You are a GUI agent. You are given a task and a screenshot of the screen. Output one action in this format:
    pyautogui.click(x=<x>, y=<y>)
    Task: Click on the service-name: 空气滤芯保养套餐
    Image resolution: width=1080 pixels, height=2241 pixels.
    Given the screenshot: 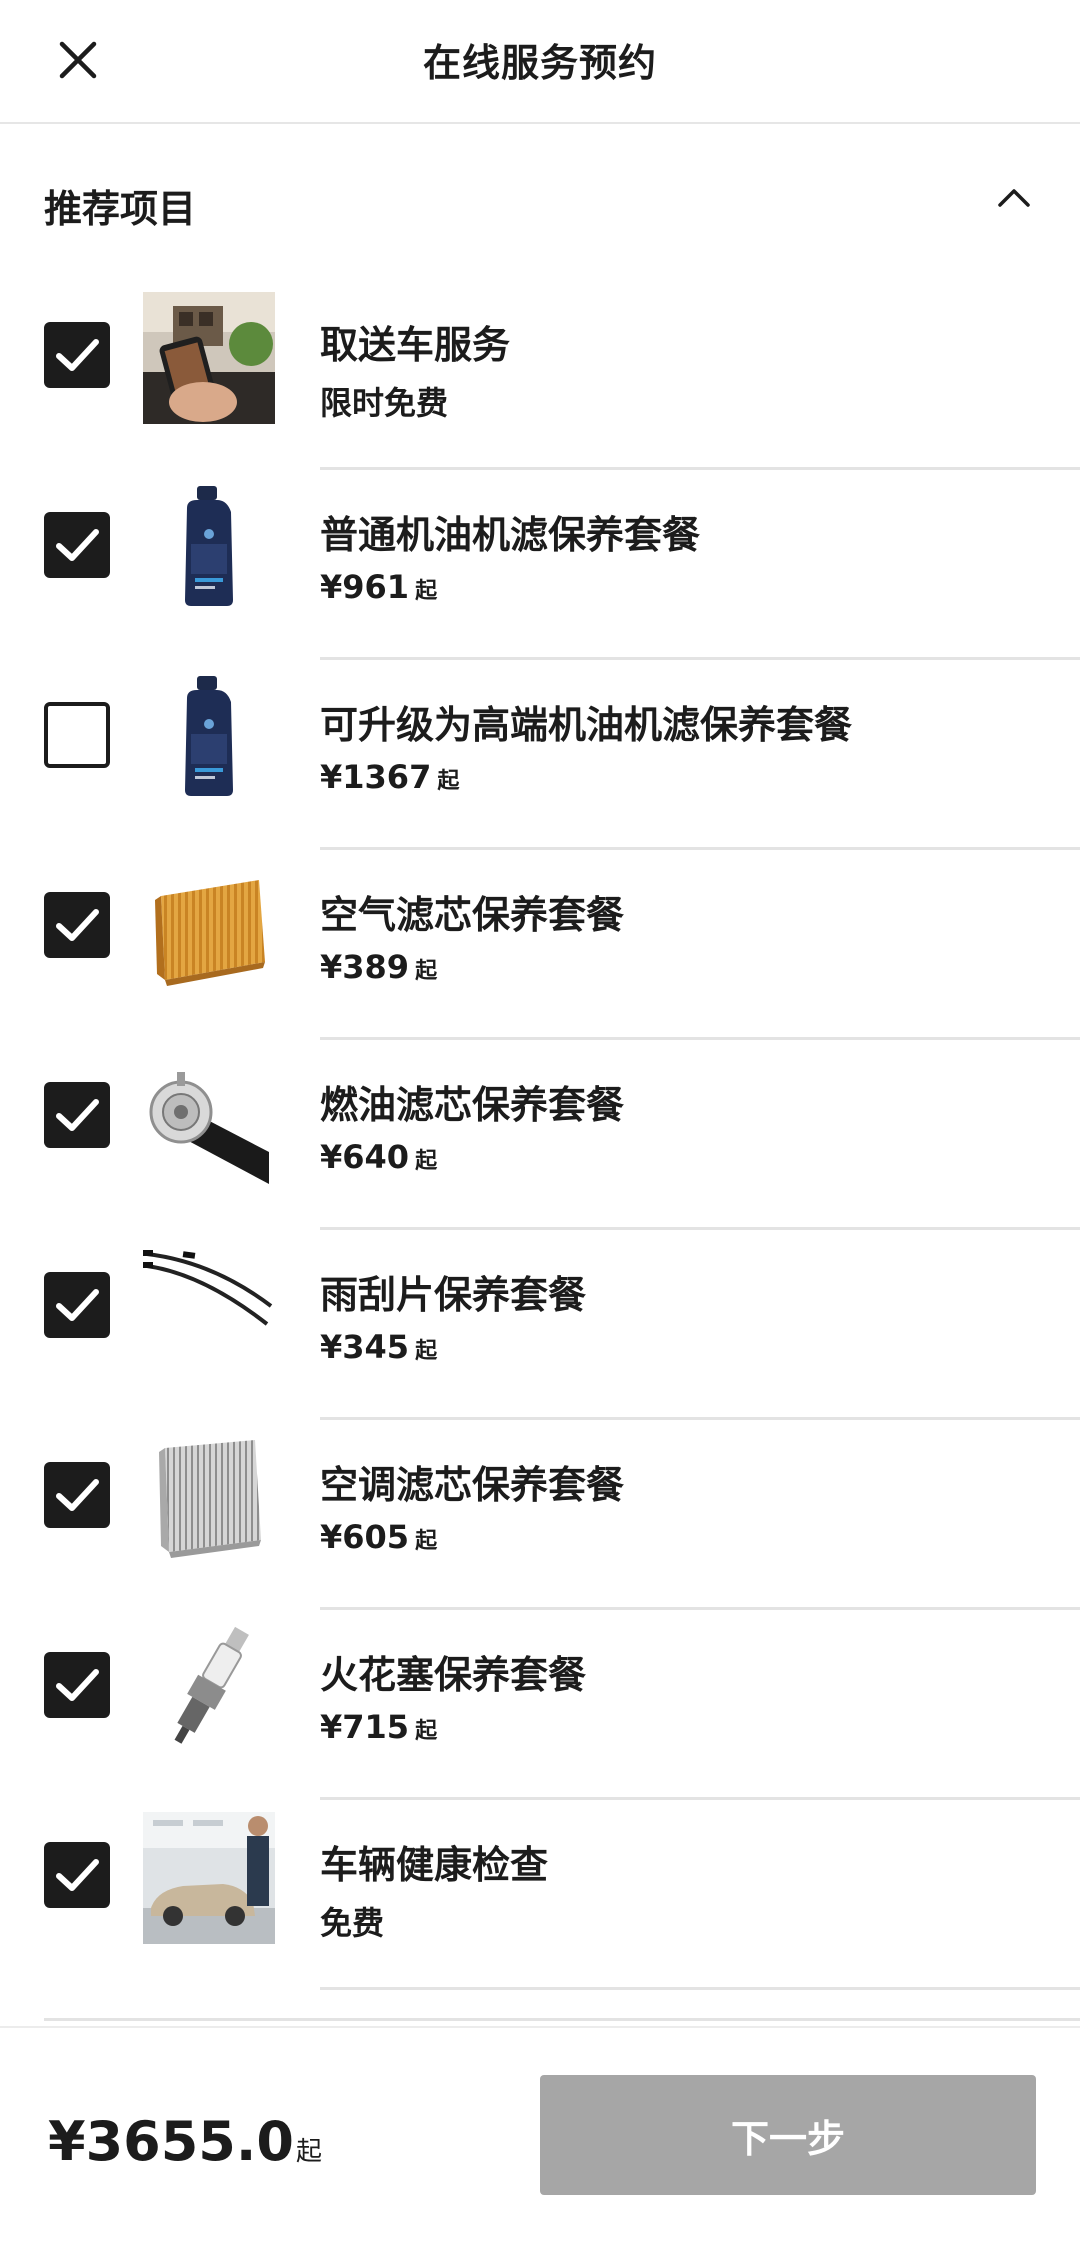 What is the action you would take?
    pyautogui.click(x=472, y=915)
    